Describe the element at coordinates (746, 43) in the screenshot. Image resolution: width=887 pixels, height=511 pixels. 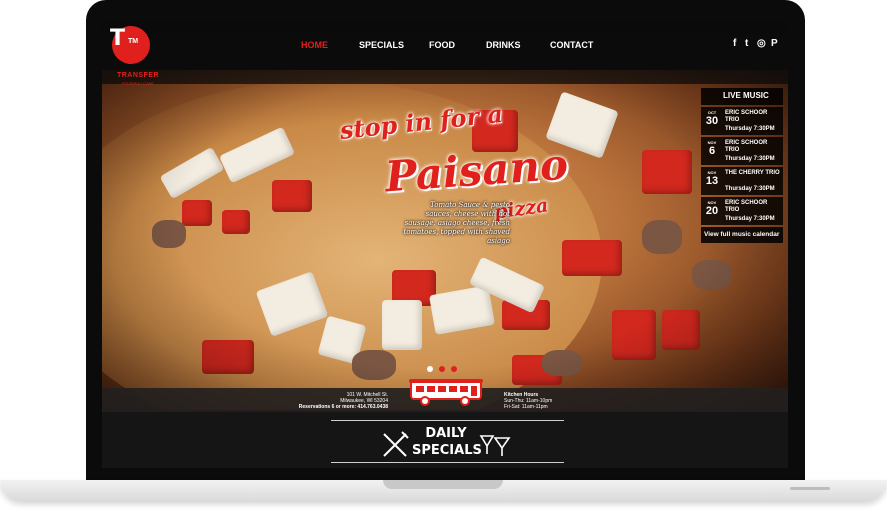
I see `twitter-icon: t` at that location.